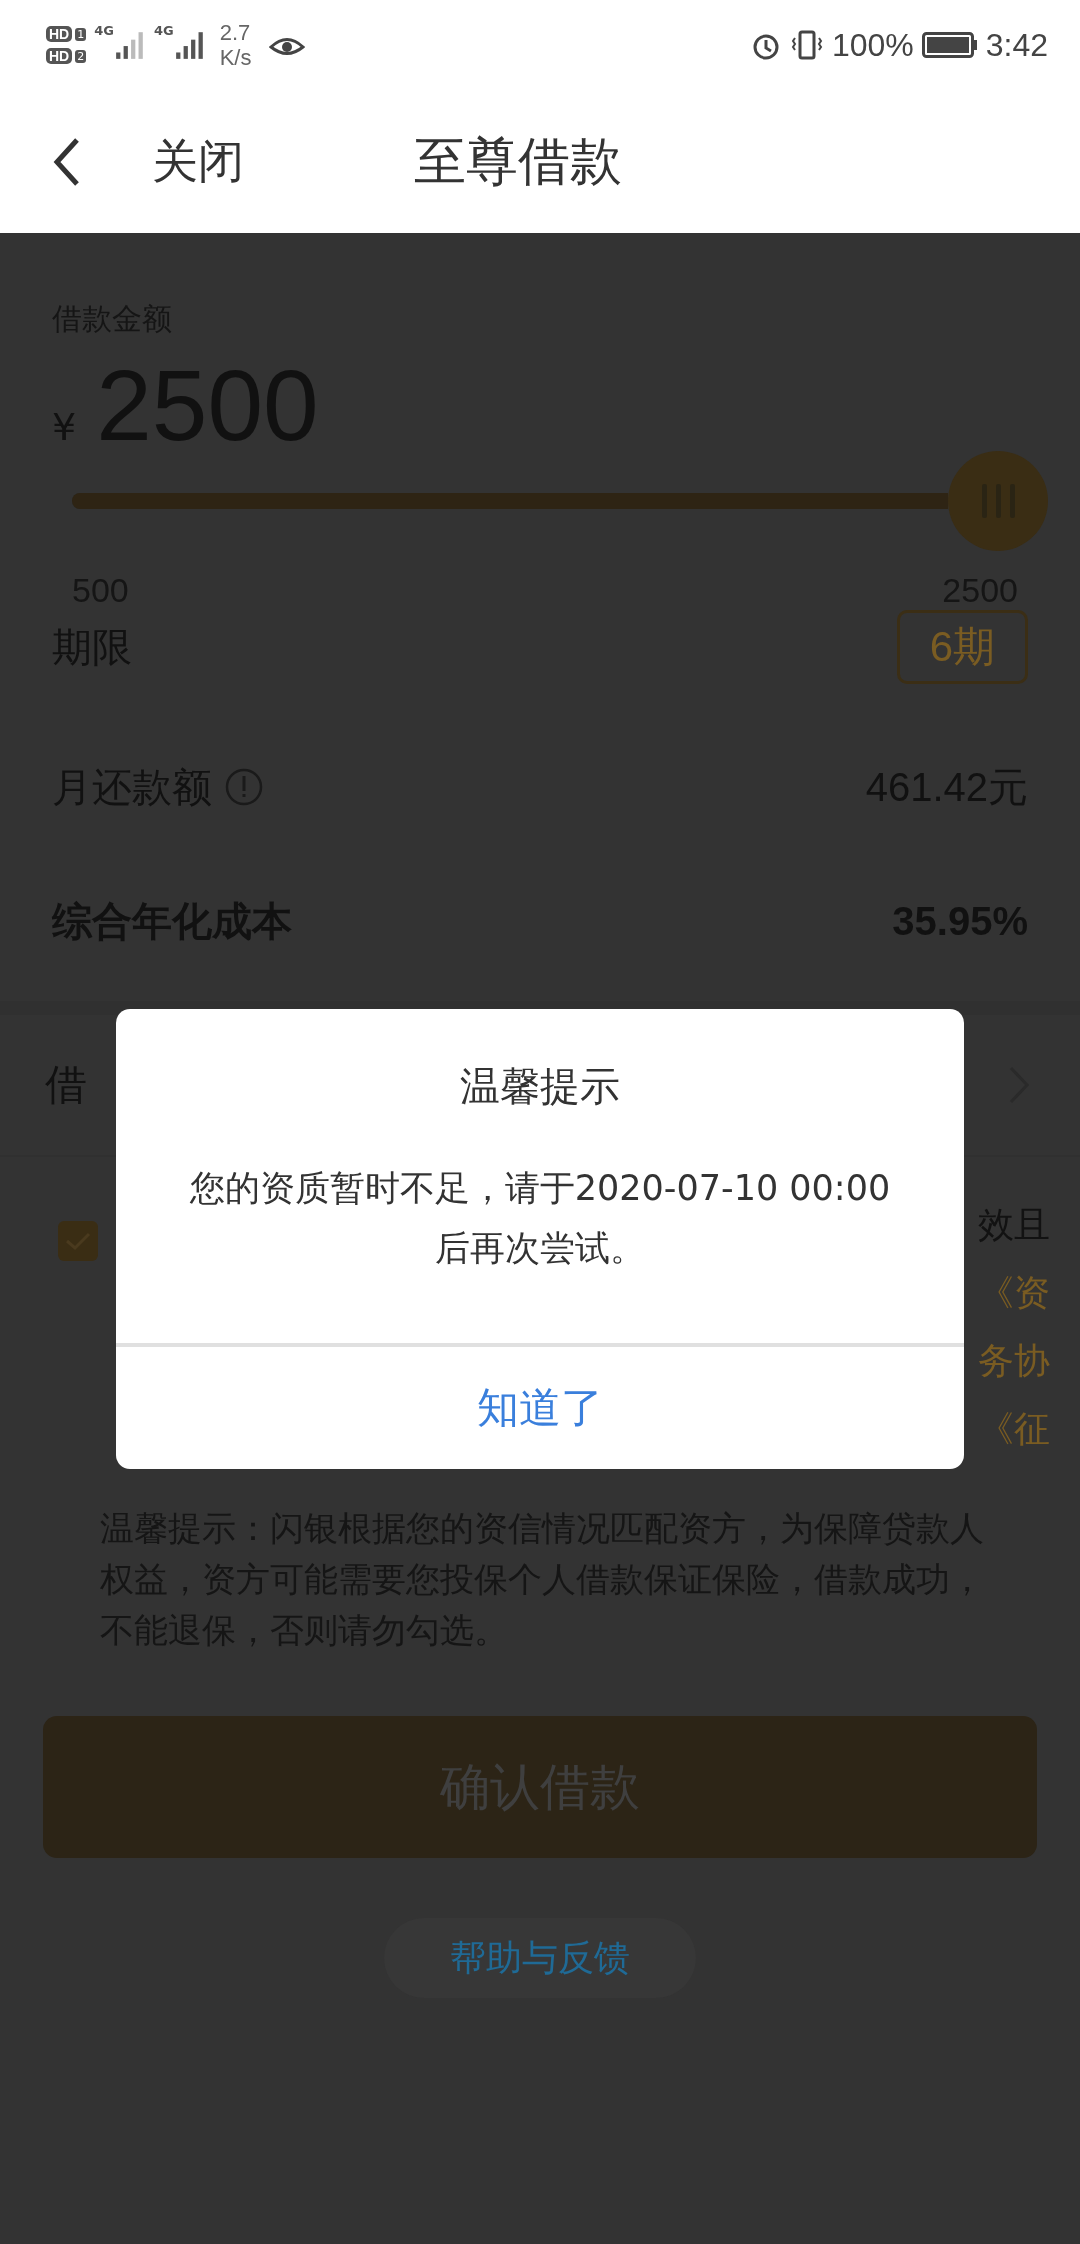 This screenshot has width=1080, height=2244. Describe the element at coordinates (64, 427) in the screenshot. I see `currency-symbol: ¥` at that location.